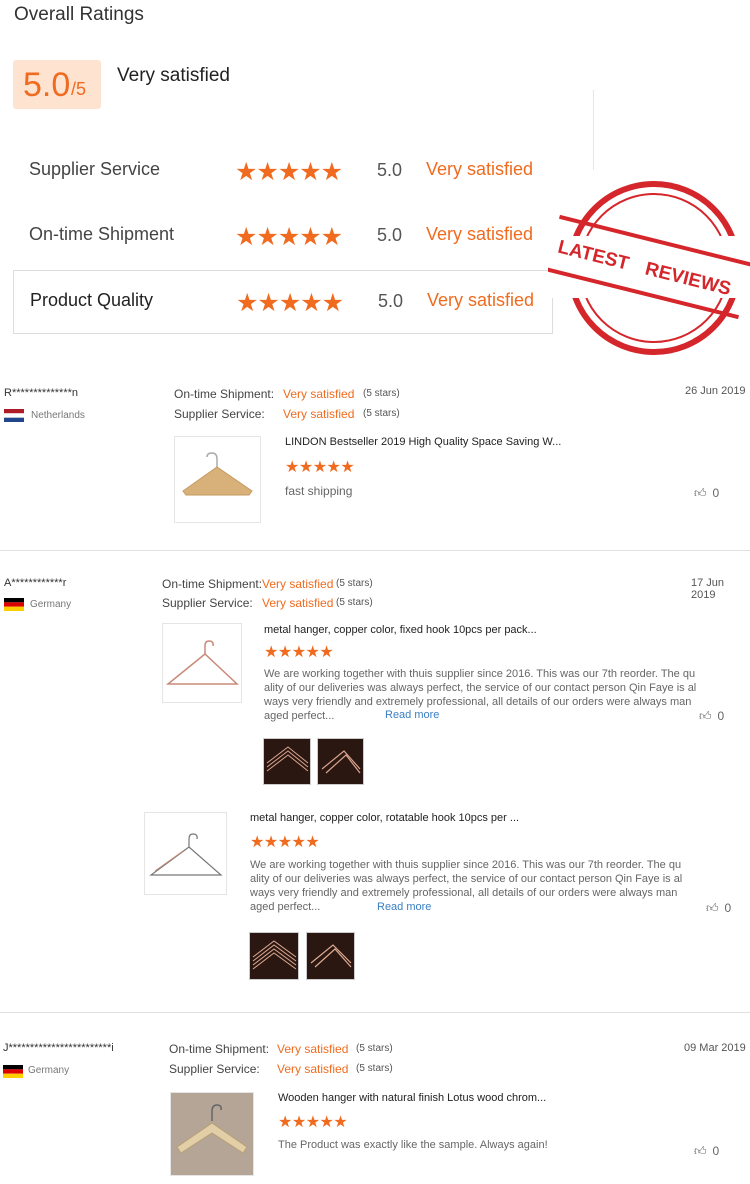 The height and width of the screenshot is (1184, 750). What do you see at coordinates (58, 415) in the screenshot?
I see `reviewer-country: Netherlands` at bounding box center [58, 415].